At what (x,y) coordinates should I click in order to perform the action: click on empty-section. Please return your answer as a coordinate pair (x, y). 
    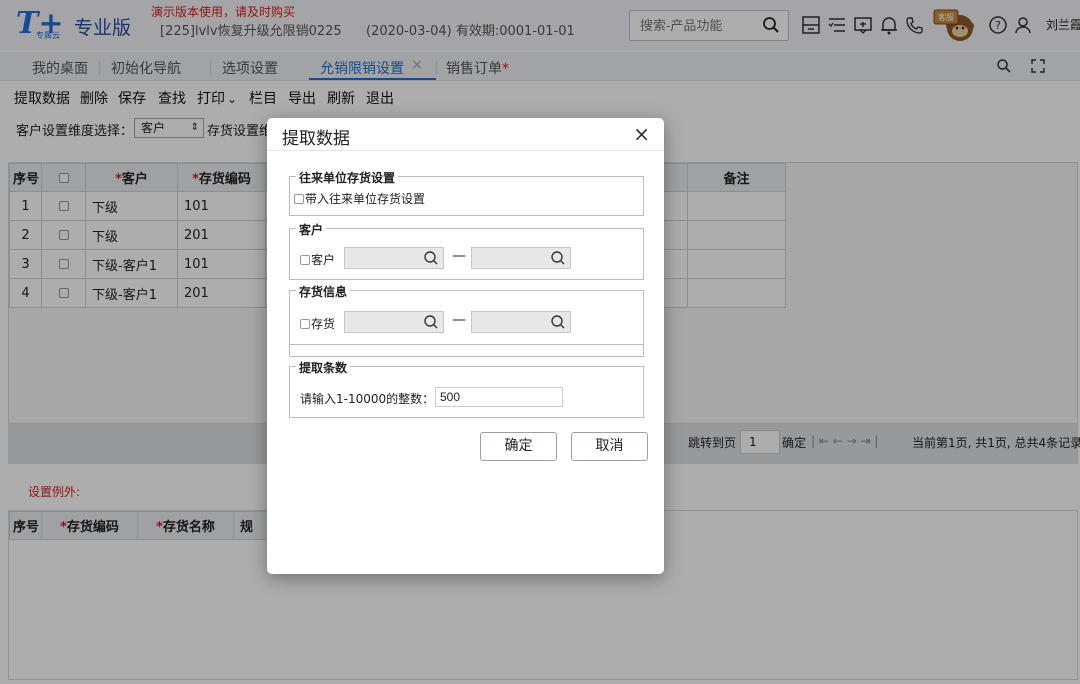
    Looking at the image, I should click on (466, 350).